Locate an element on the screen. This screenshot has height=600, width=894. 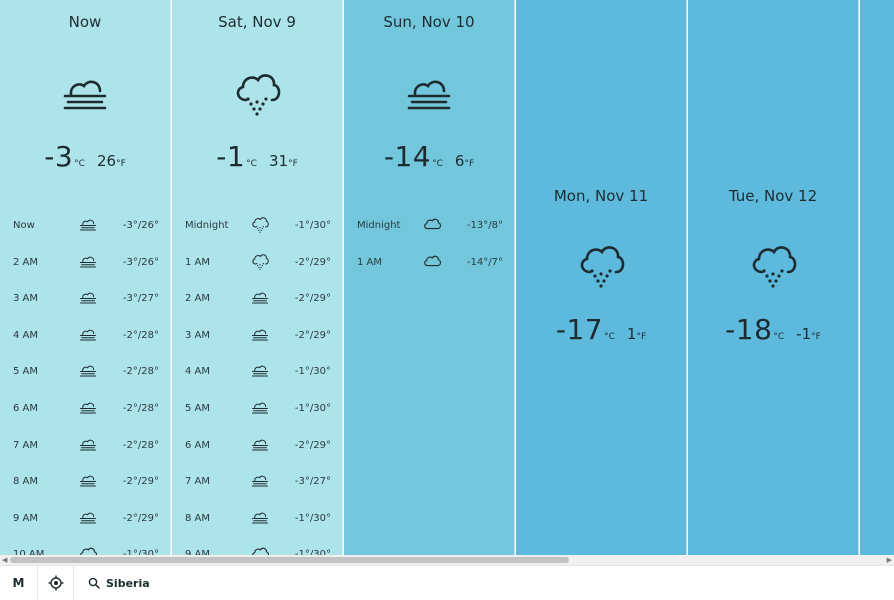
search-box is located at coordinates (224, 583).